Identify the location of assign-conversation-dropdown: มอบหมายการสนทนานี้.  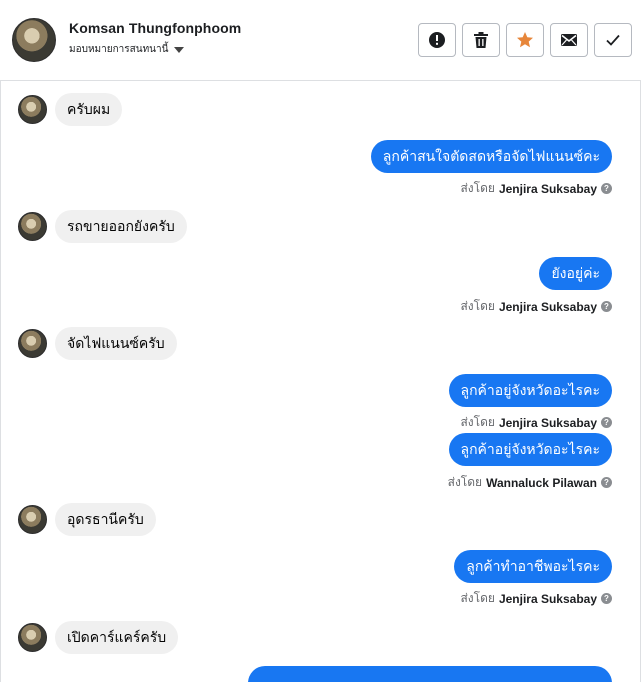
(127, 49).